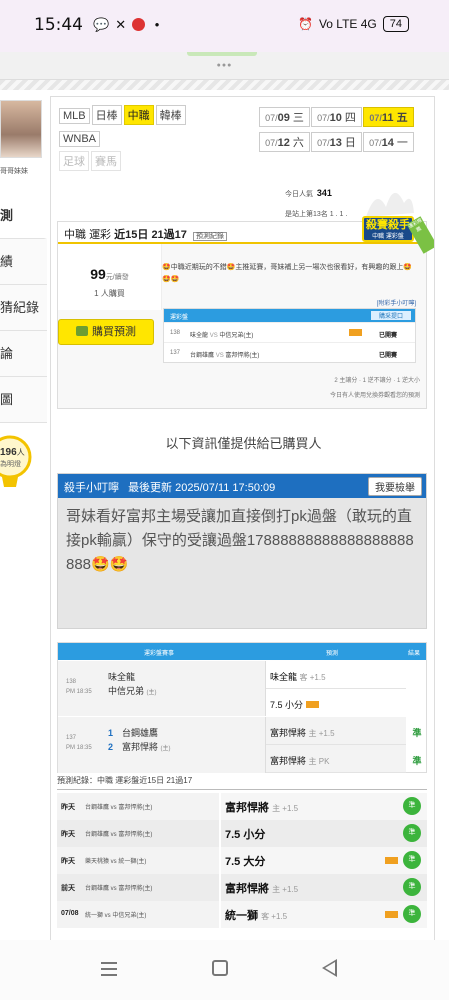 The image size is (449, 1000). I want to click on date-0709: 07/09 三, so click(284, 117).